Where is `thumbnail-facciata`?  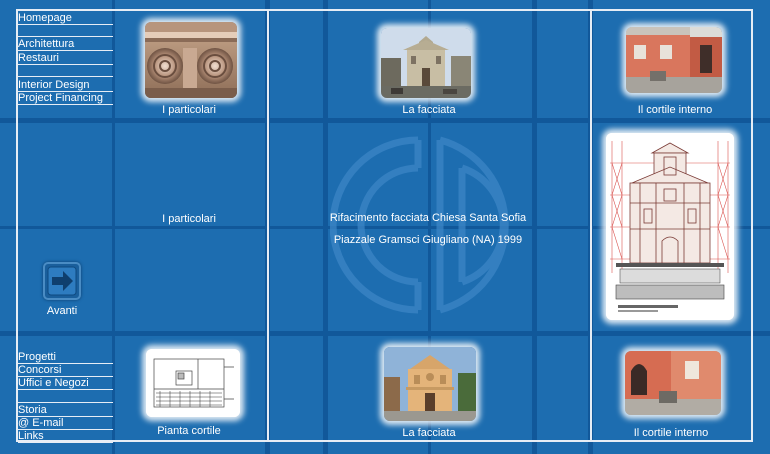 thumbnail-facciata is located at coordinates (426, 63).